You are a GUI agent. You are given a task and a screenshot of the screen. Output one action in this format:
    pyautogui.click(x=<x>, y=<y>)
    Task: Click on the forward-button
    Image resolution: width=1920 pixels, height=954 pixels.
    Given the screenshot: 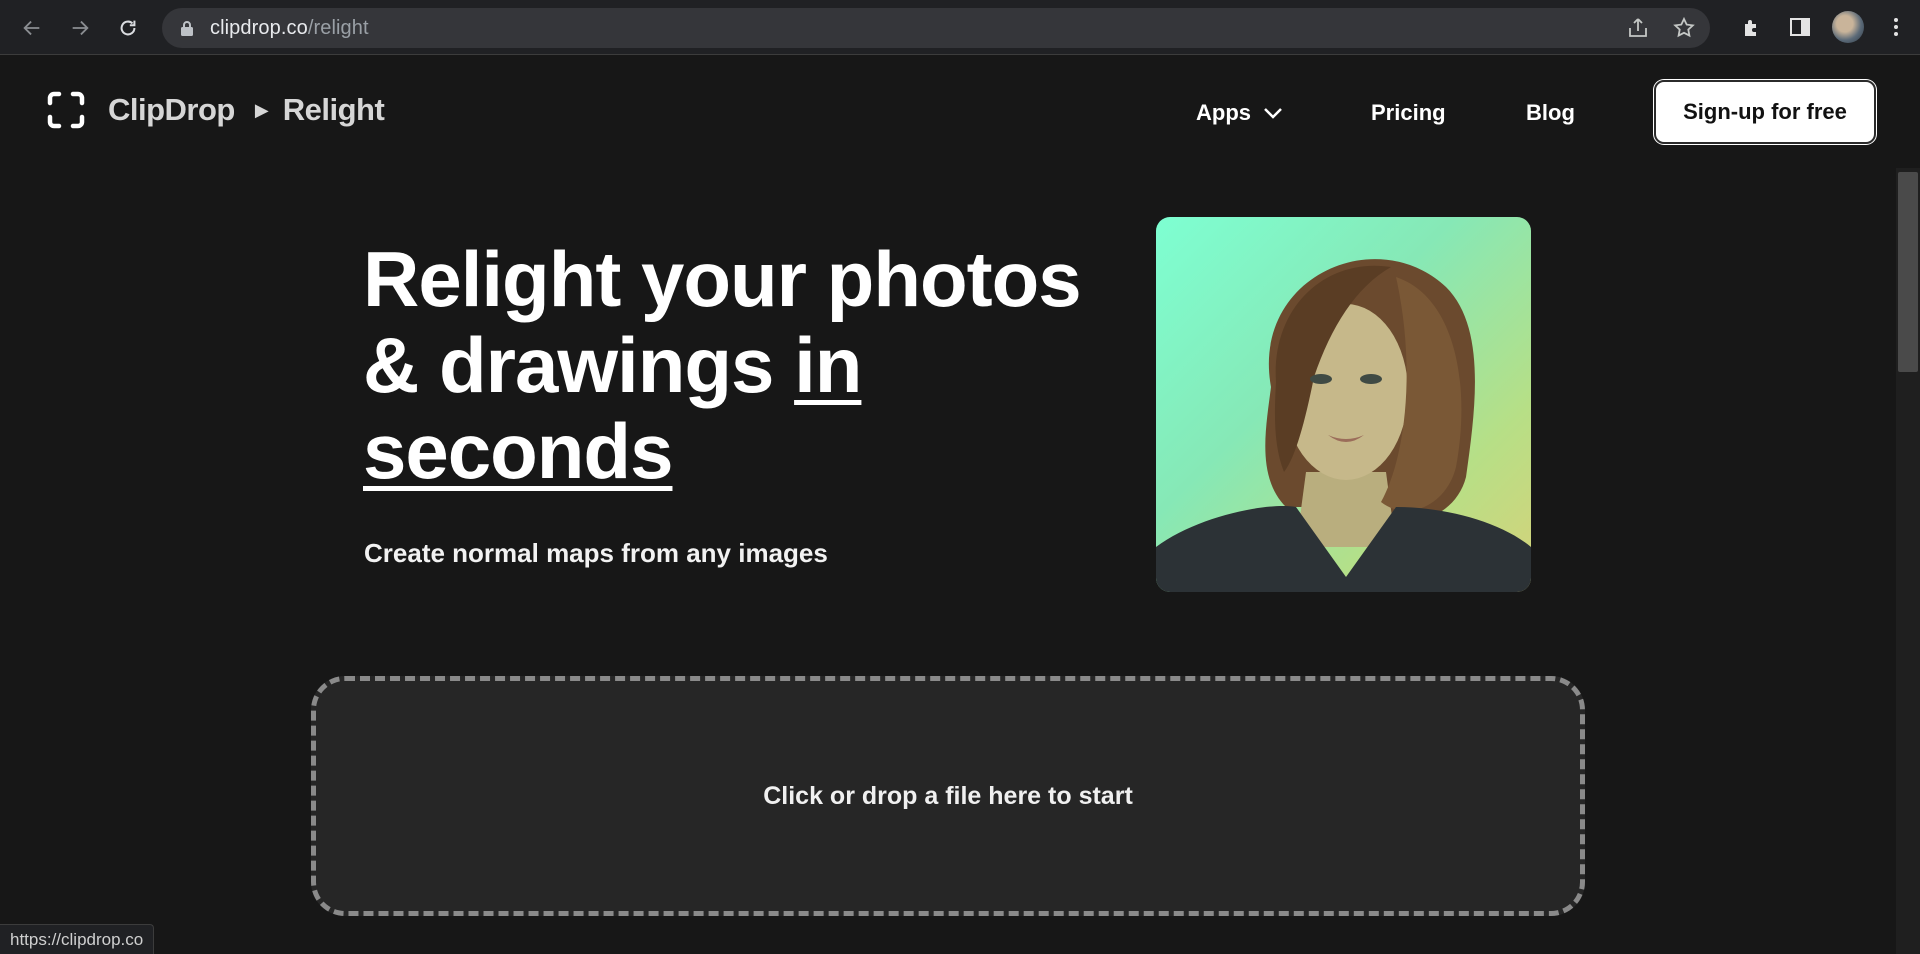 What is the action you would take?
    pyautogui.click(x=80, y=28)
    